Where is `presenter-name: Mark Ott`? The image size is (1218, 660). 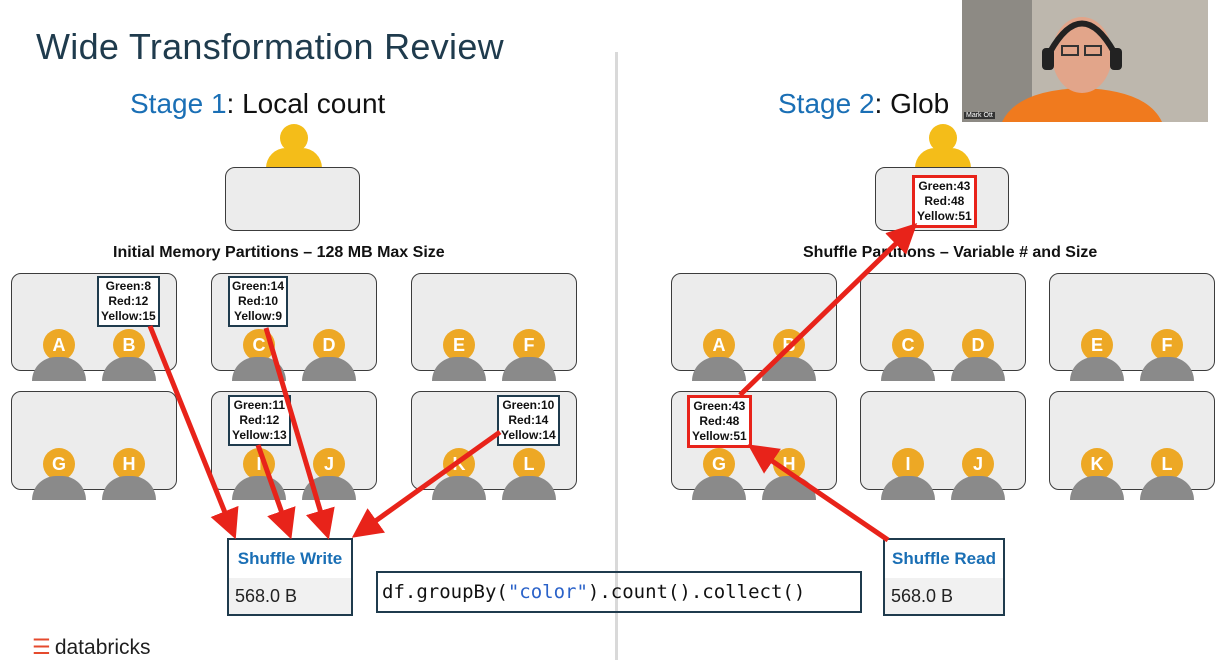 presenter-name: Mark Ott is located at coordinates (979, 115).